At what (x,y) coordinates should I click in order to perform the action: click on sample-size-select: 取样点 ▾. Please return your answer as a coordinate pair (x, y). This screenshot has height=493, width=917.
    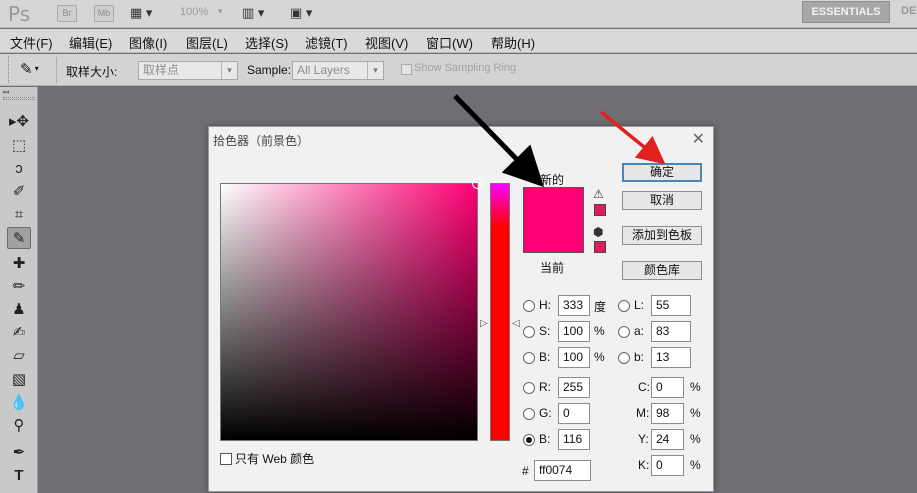
    Looking at the image, I should click on (188, 70).